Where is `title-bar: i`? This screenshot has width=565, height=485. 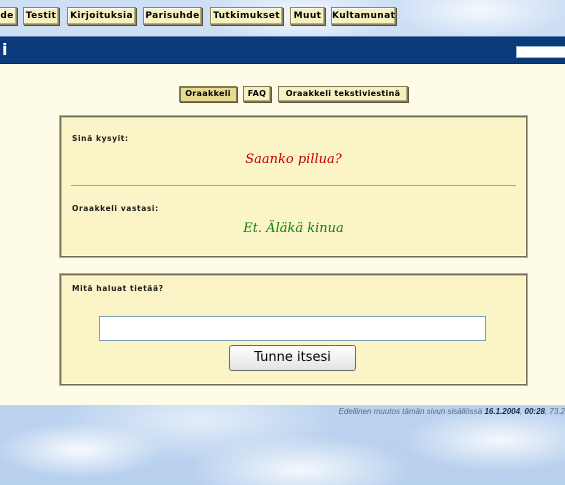
title-bar: i is located at coordinates (282, 50).